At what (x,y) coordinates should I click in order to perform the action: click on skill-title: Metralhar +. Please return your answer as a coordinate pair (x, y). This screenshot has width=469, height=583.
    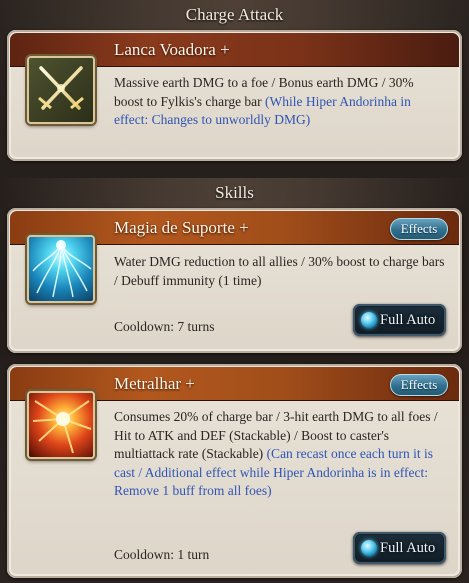
    Looking at the image, I should click on (154, 384).